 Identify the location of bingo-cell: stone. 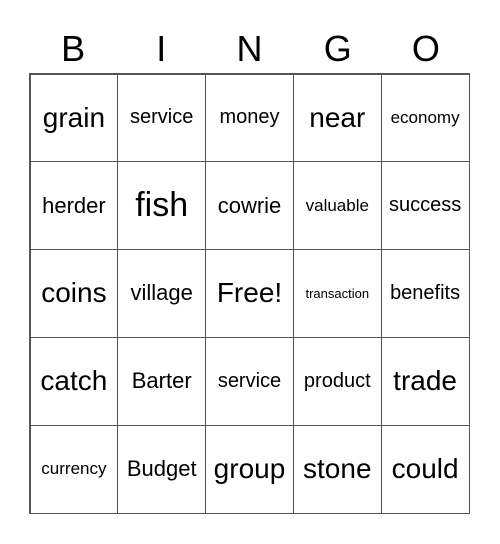
(337, 469).